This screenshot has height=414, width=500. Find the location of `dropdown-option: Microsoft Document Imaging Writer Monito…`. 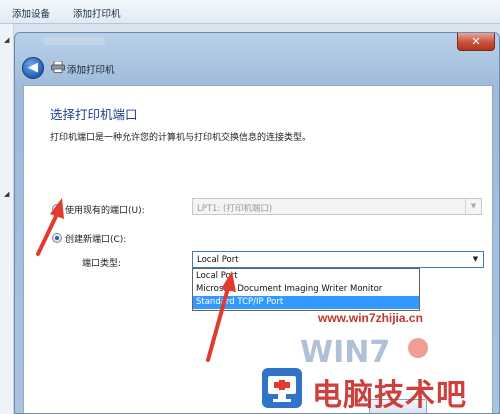

dropdown-option: Microsoft Document Imaging Writer Monito… is located at coordinates (306, 289).